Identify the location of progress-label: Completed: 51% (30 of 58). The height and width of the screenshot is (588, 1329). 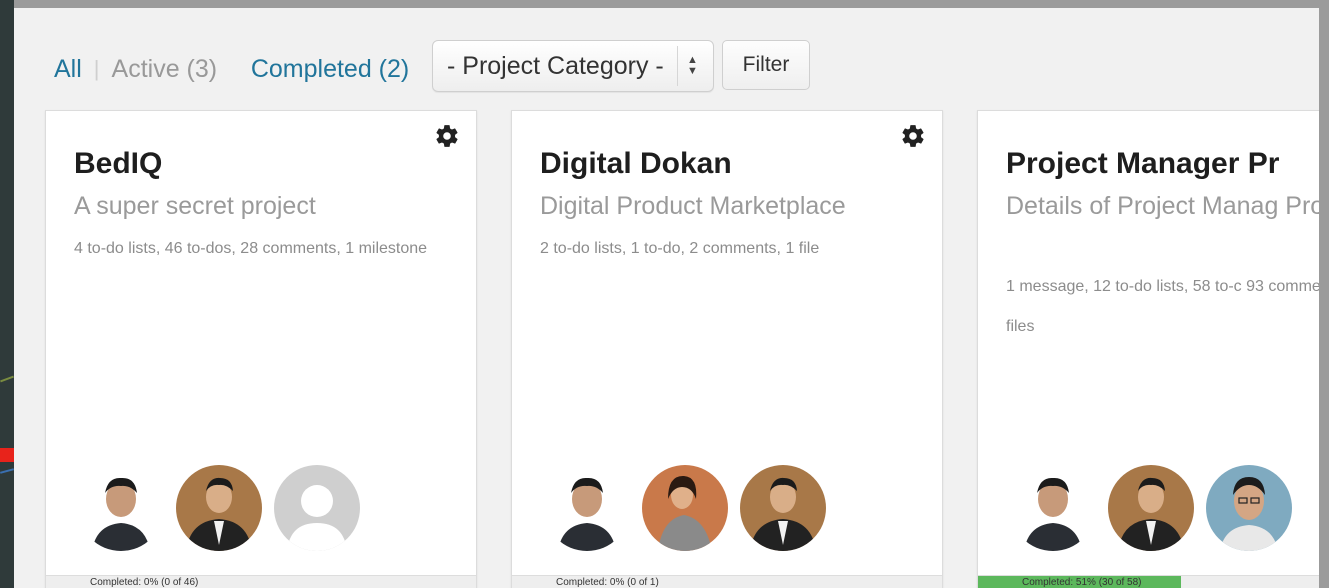
(1082, 582).